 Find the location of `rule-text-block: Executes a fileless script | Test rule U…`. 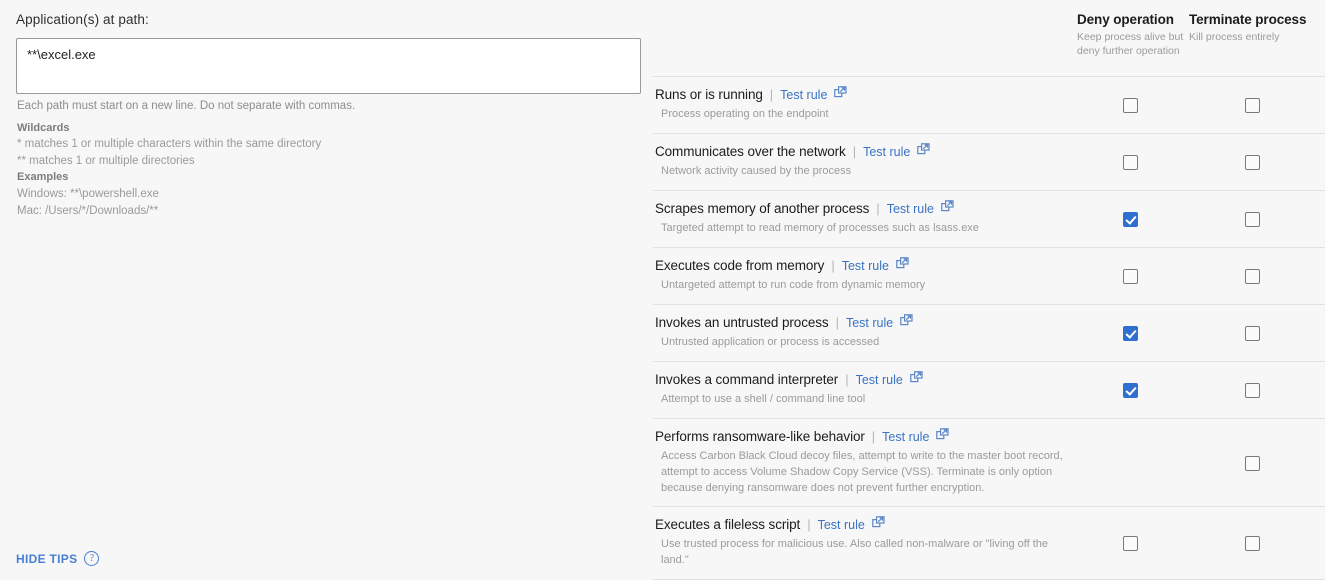

rule-text-block: Executes a fileless script | Test rule U… is located at coordinates (863, 542).